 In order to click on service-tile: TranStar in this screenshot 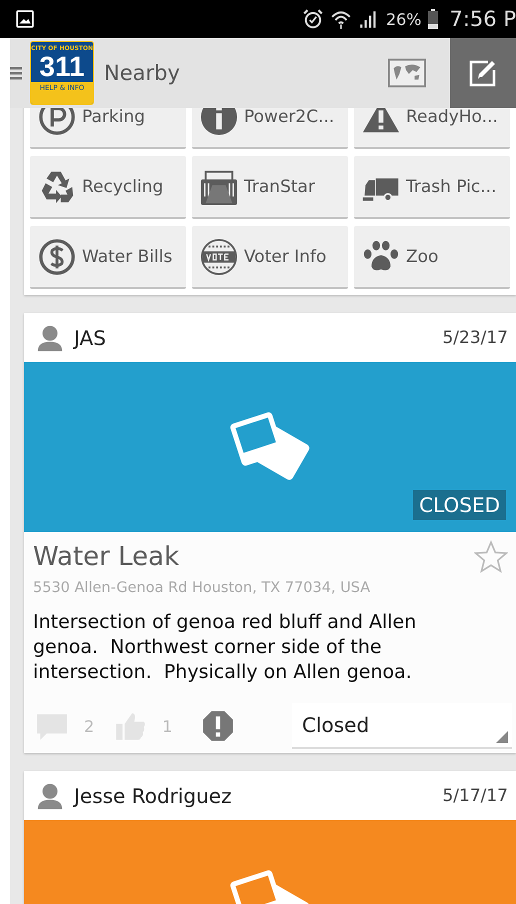, I will do `click(270, 187)`.